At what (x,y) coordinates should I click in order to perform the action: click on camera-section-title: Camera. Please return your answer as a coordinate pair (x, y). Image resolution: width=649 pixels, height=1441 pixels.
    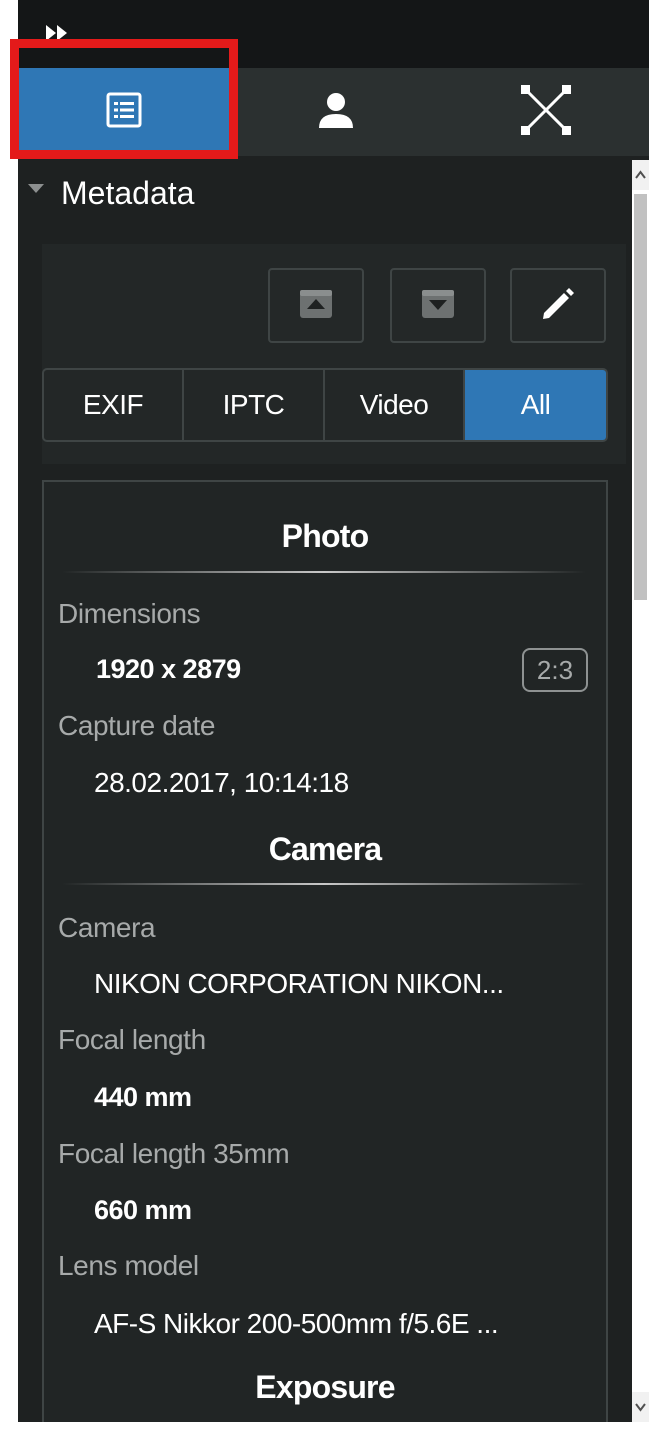
    Looking at the image, I should click on (325, 849).